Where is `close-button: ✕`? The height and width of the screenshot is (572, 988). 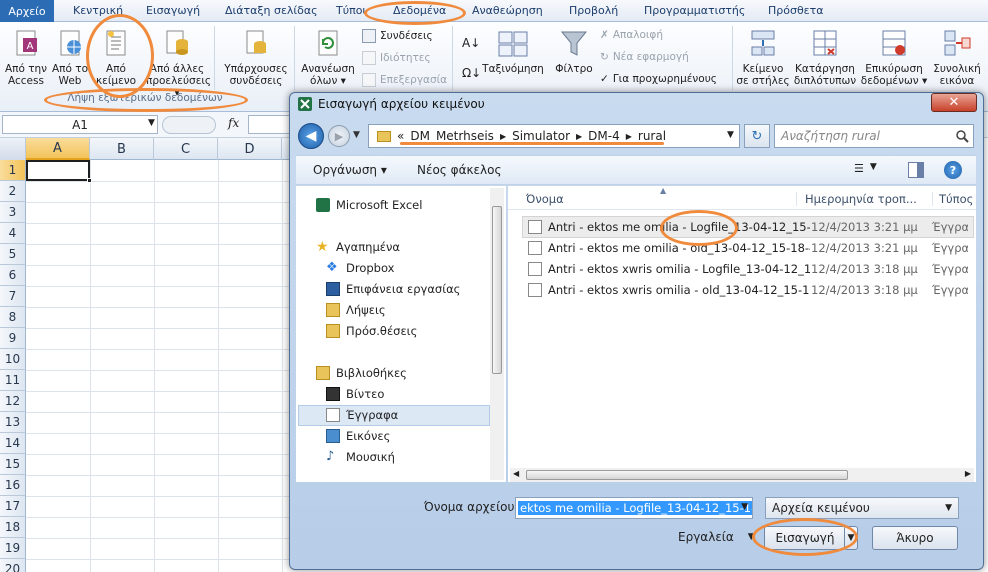 close-button: ✕ is located at coordinates (954, 102).